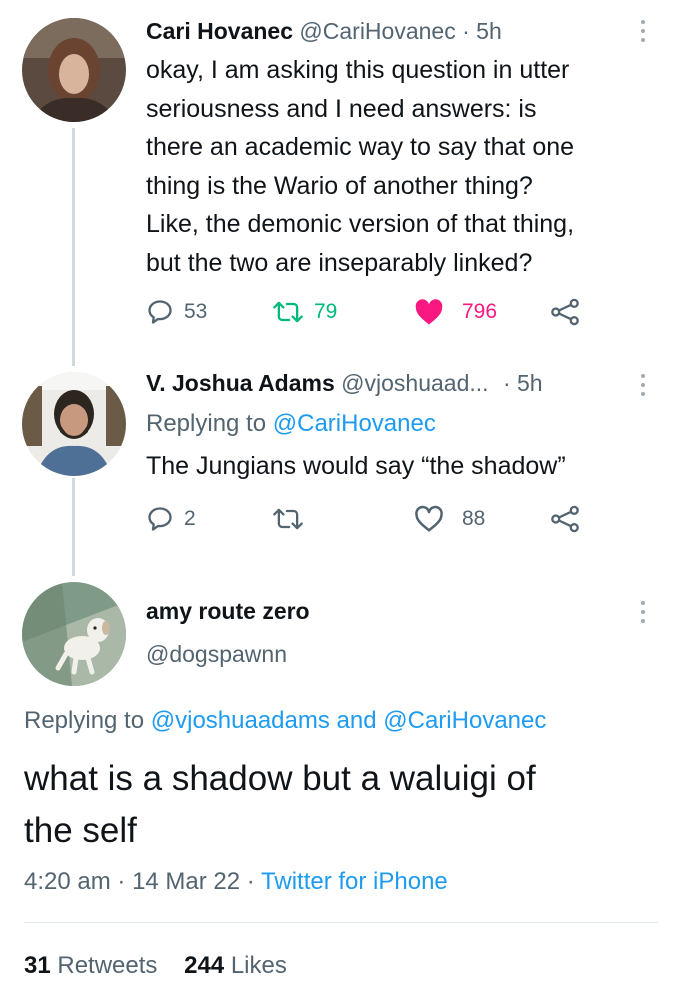 This screenshot has height=1000, width=682. What do you see at coordinates (107, 965) in the screenshot?
I see `retweets-label: Retweets` at bounding box center [107, 965].